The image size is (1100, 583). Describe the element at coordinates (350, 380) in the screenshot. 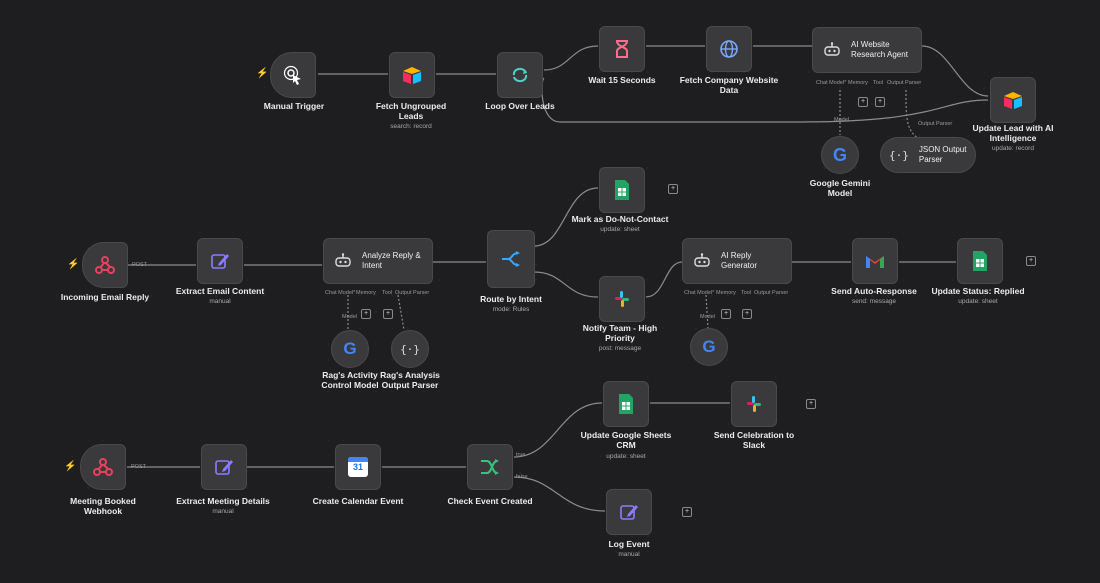

I see `rags-activity-label: Rag's Activity Control Model` at that location.